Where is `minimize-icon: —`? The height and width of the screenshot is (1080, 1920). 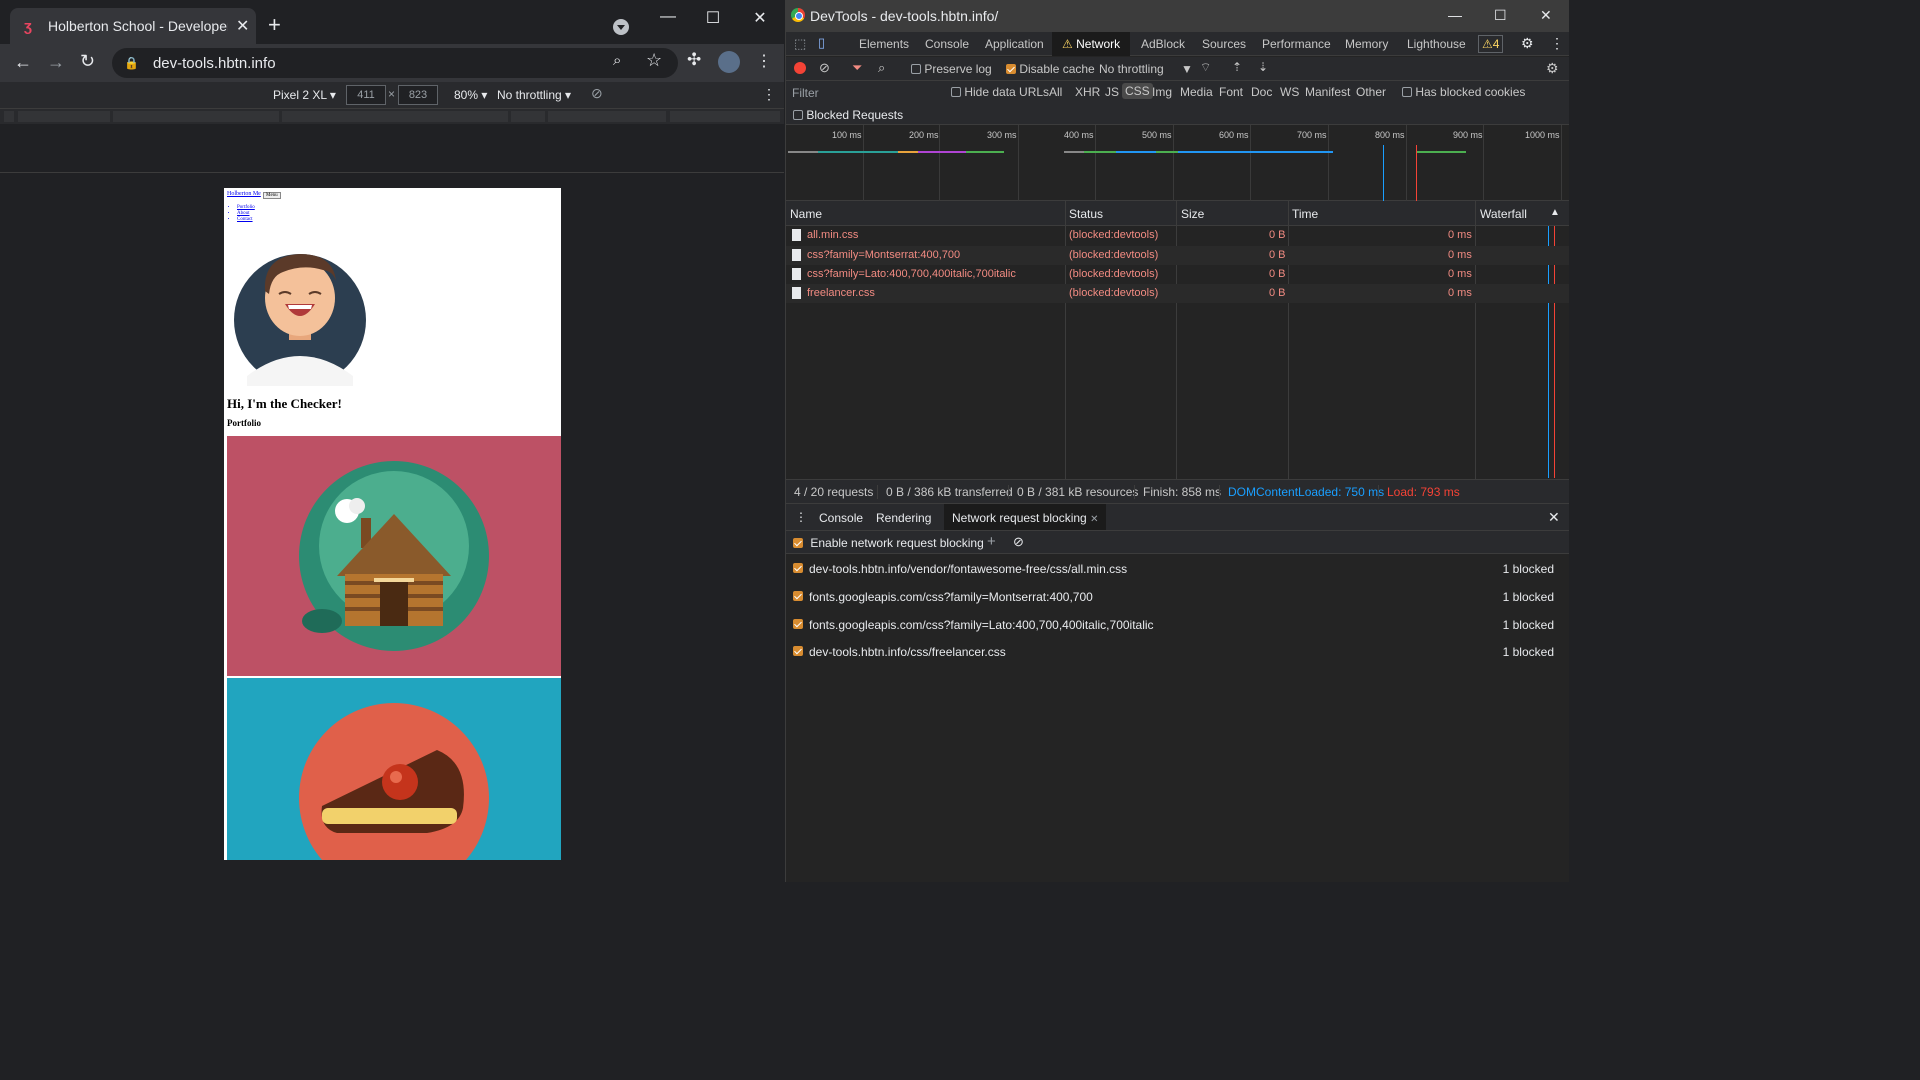
minimize-icon: — is located at coordinates (668, 17).